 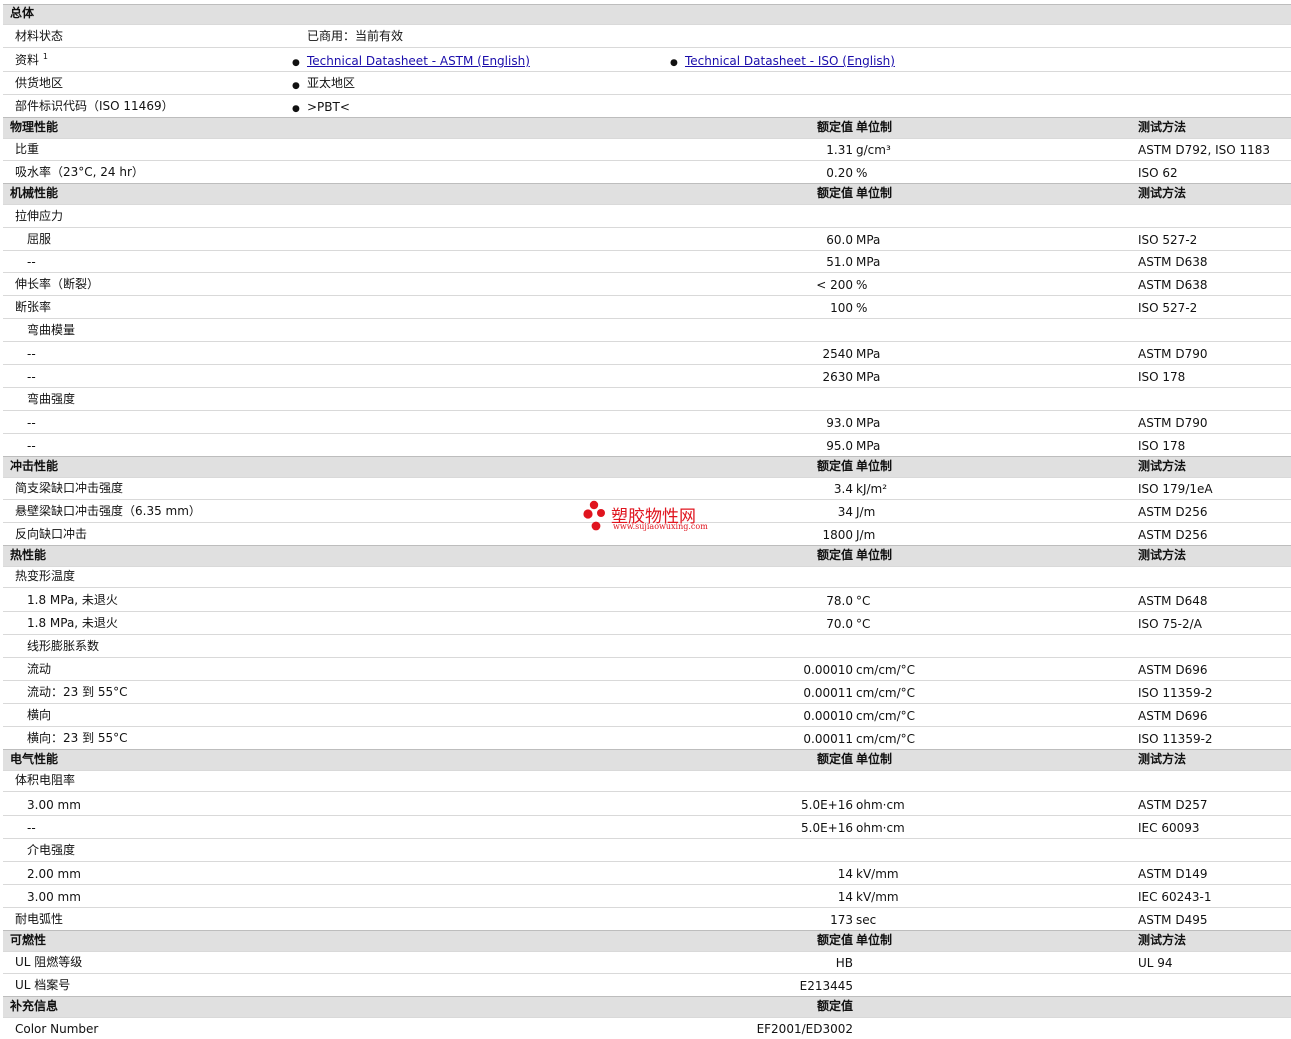 I want to click on test-method: ASTM D256, so click(x=1173, y=512).